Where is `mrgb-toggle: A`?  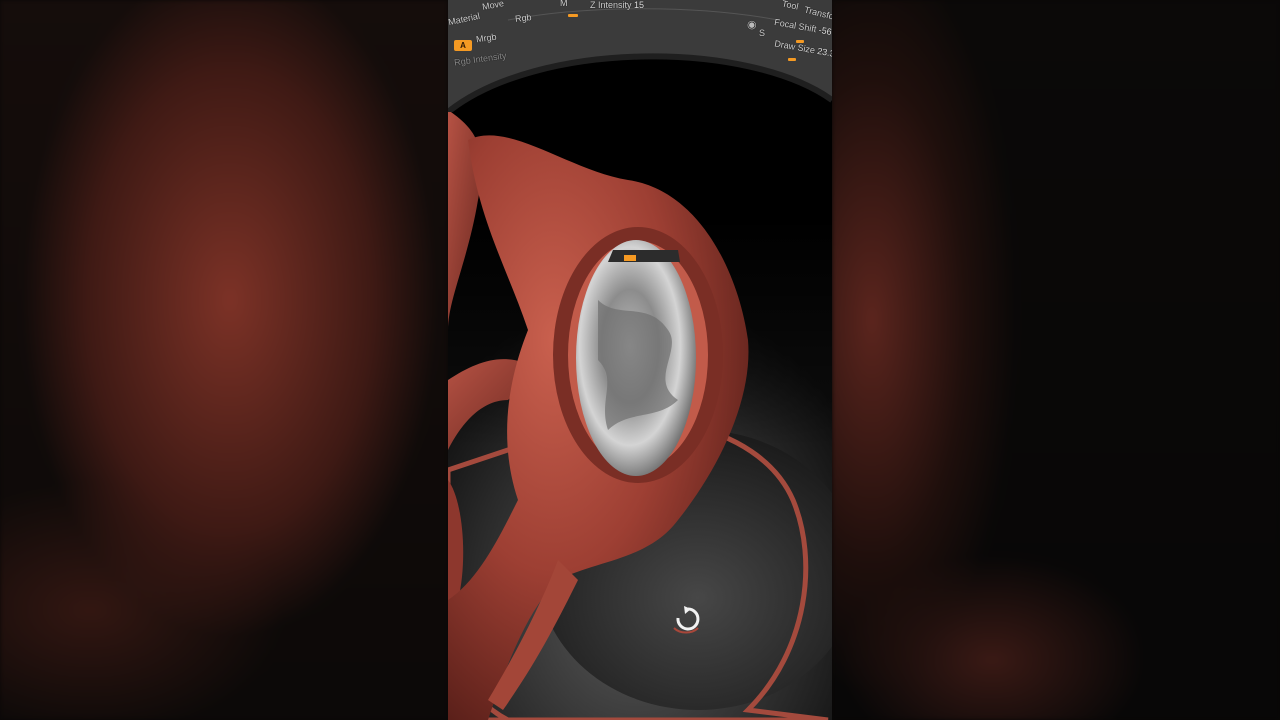
mrgb-toggle: A is located at coordinates (463, 45).